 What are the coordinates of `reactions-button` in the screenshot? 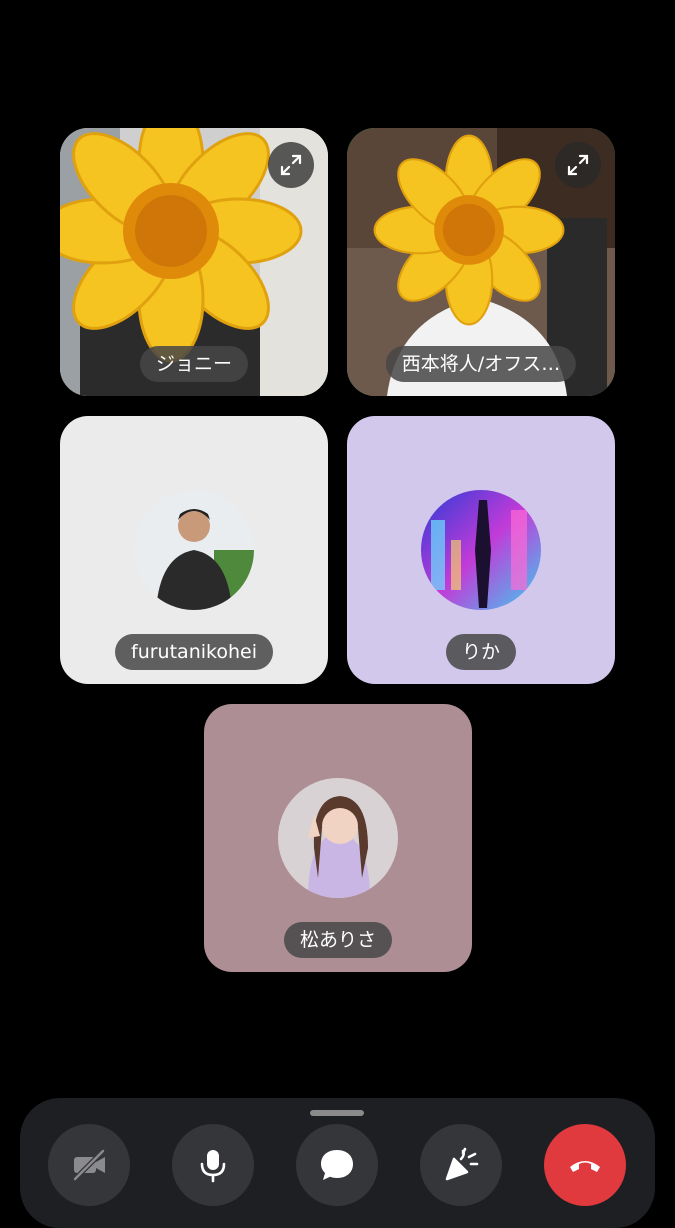 It's located at (461, 1165).